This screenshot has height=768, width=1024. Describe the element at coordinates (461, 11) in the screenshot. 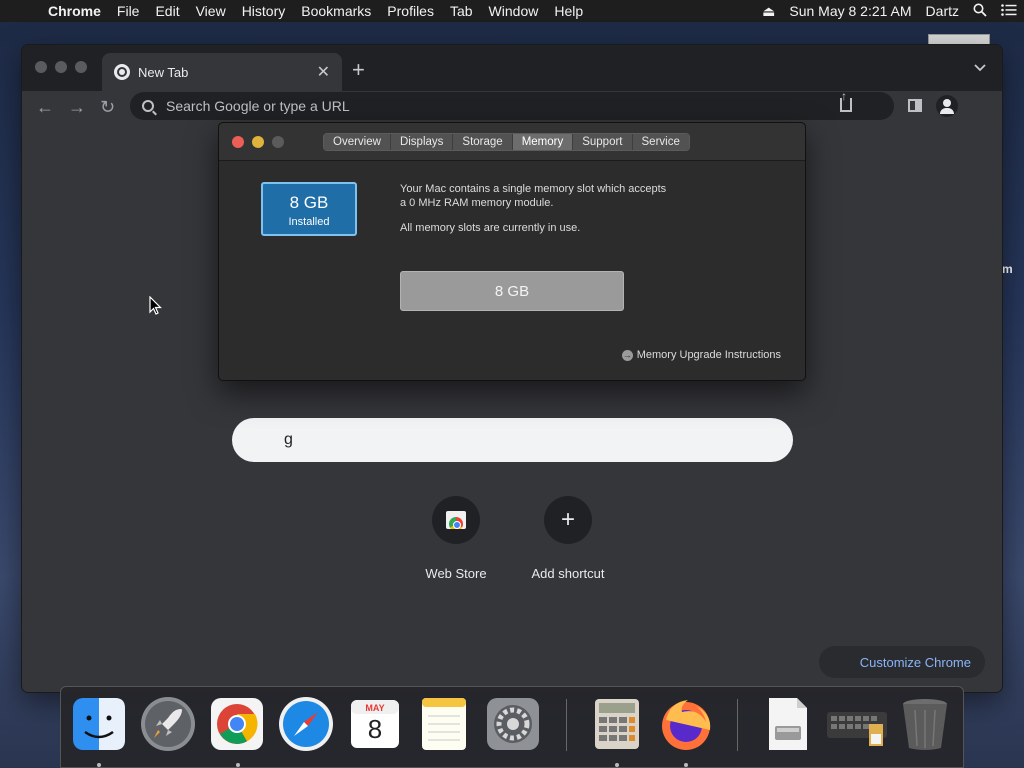

I see `menu-tab: Tab` at that location.